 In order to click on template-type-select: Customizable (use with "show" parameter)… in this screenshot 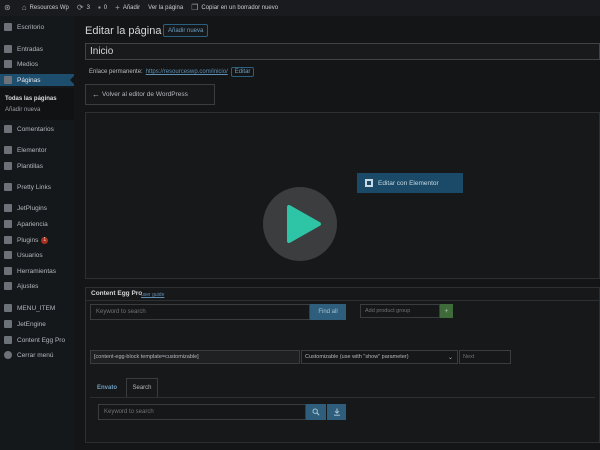, I will do `click(379, 357)`.